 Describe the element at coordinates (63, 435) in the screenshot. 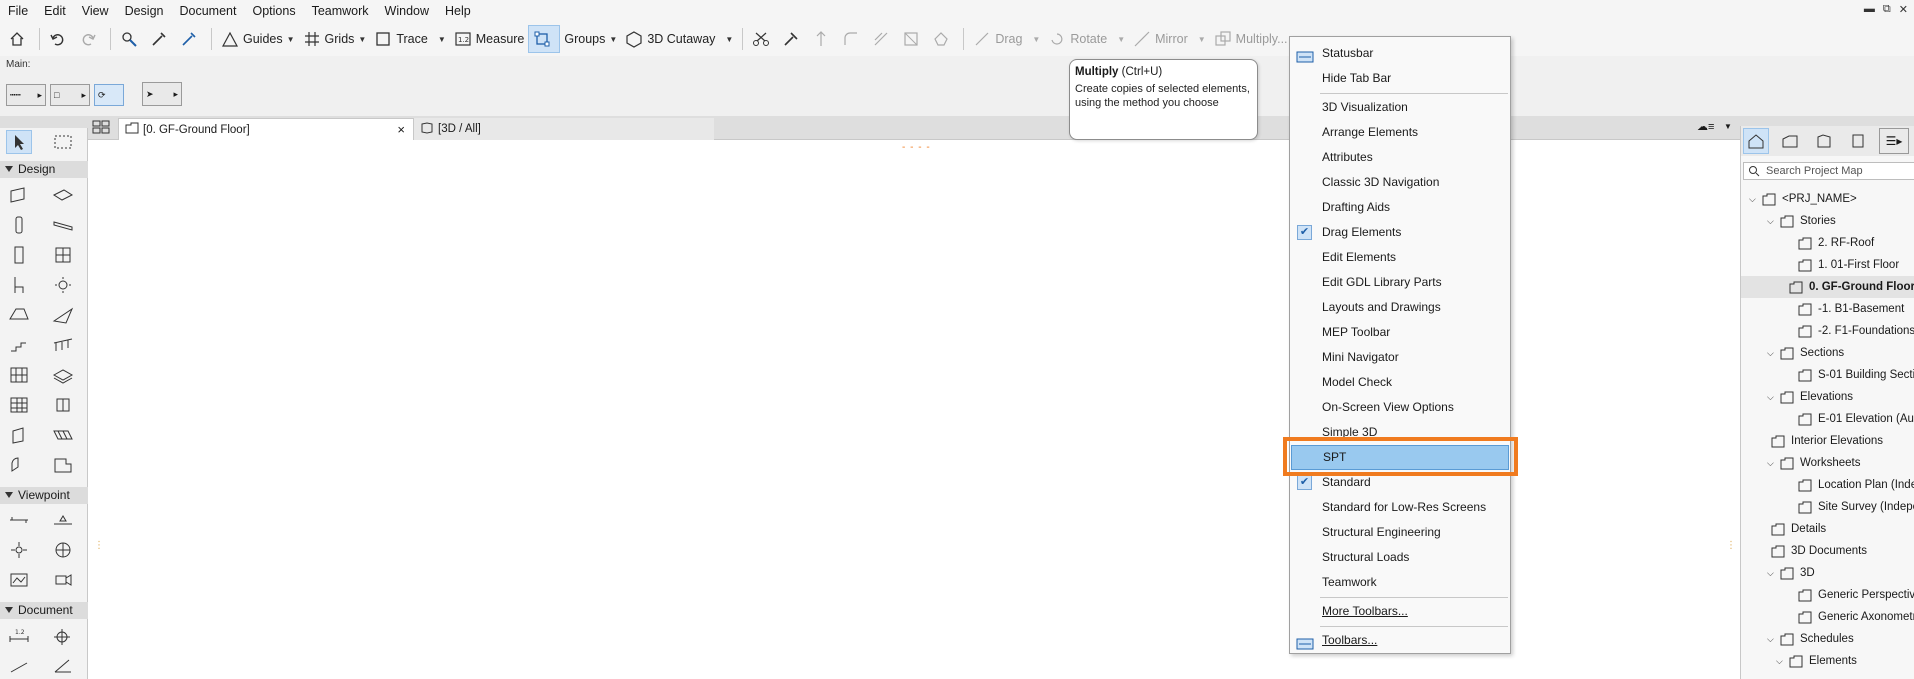

I see `opening-tool` at that location.